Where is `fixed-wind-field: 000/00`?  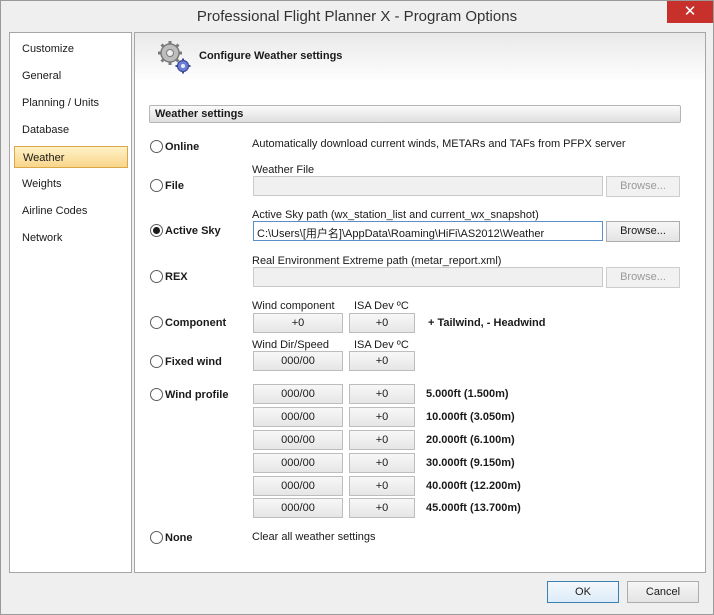
fixed-wind-field: 000/00 is located at coordinates (298, 361).